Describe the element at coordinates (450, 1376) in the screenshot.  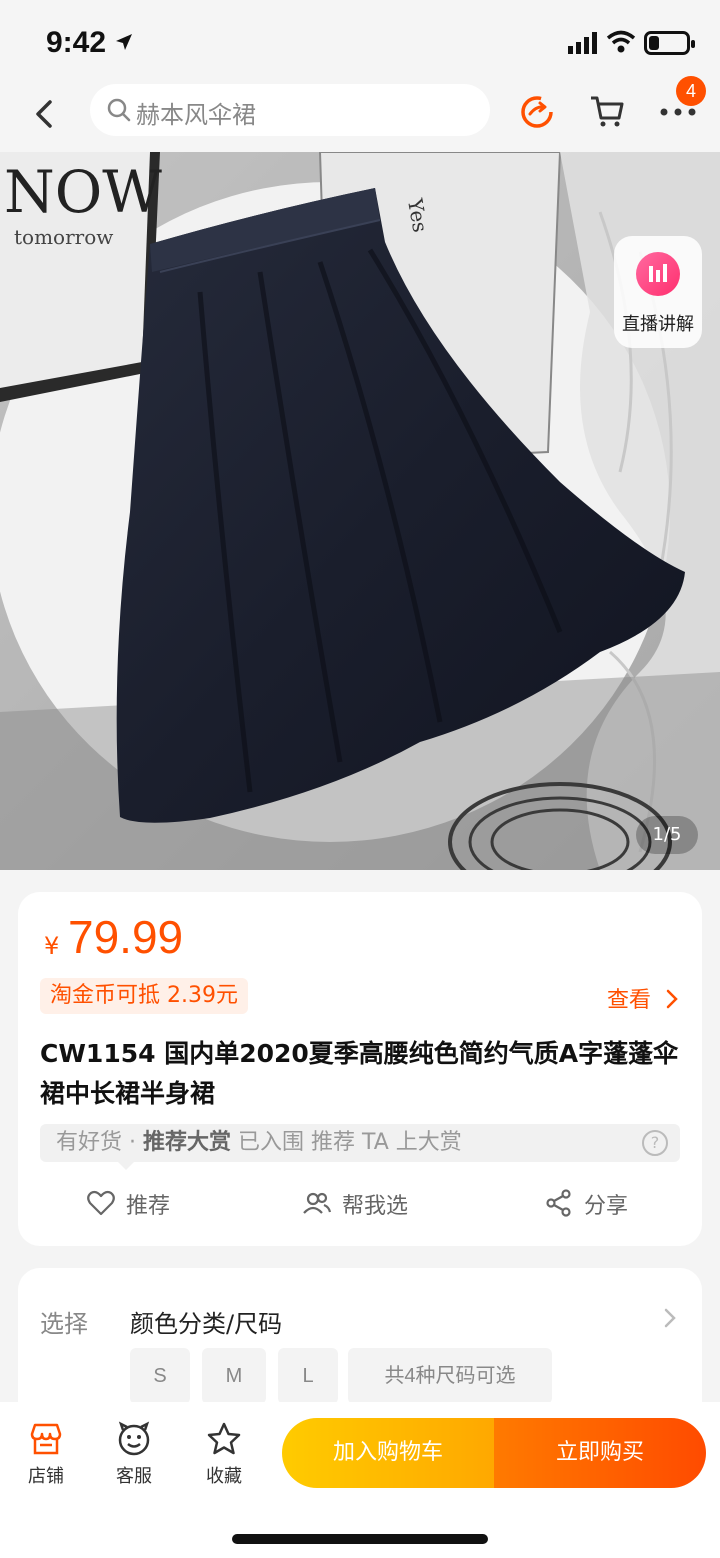
I see `size-more-chip: 共4种尺码可选` at that location.